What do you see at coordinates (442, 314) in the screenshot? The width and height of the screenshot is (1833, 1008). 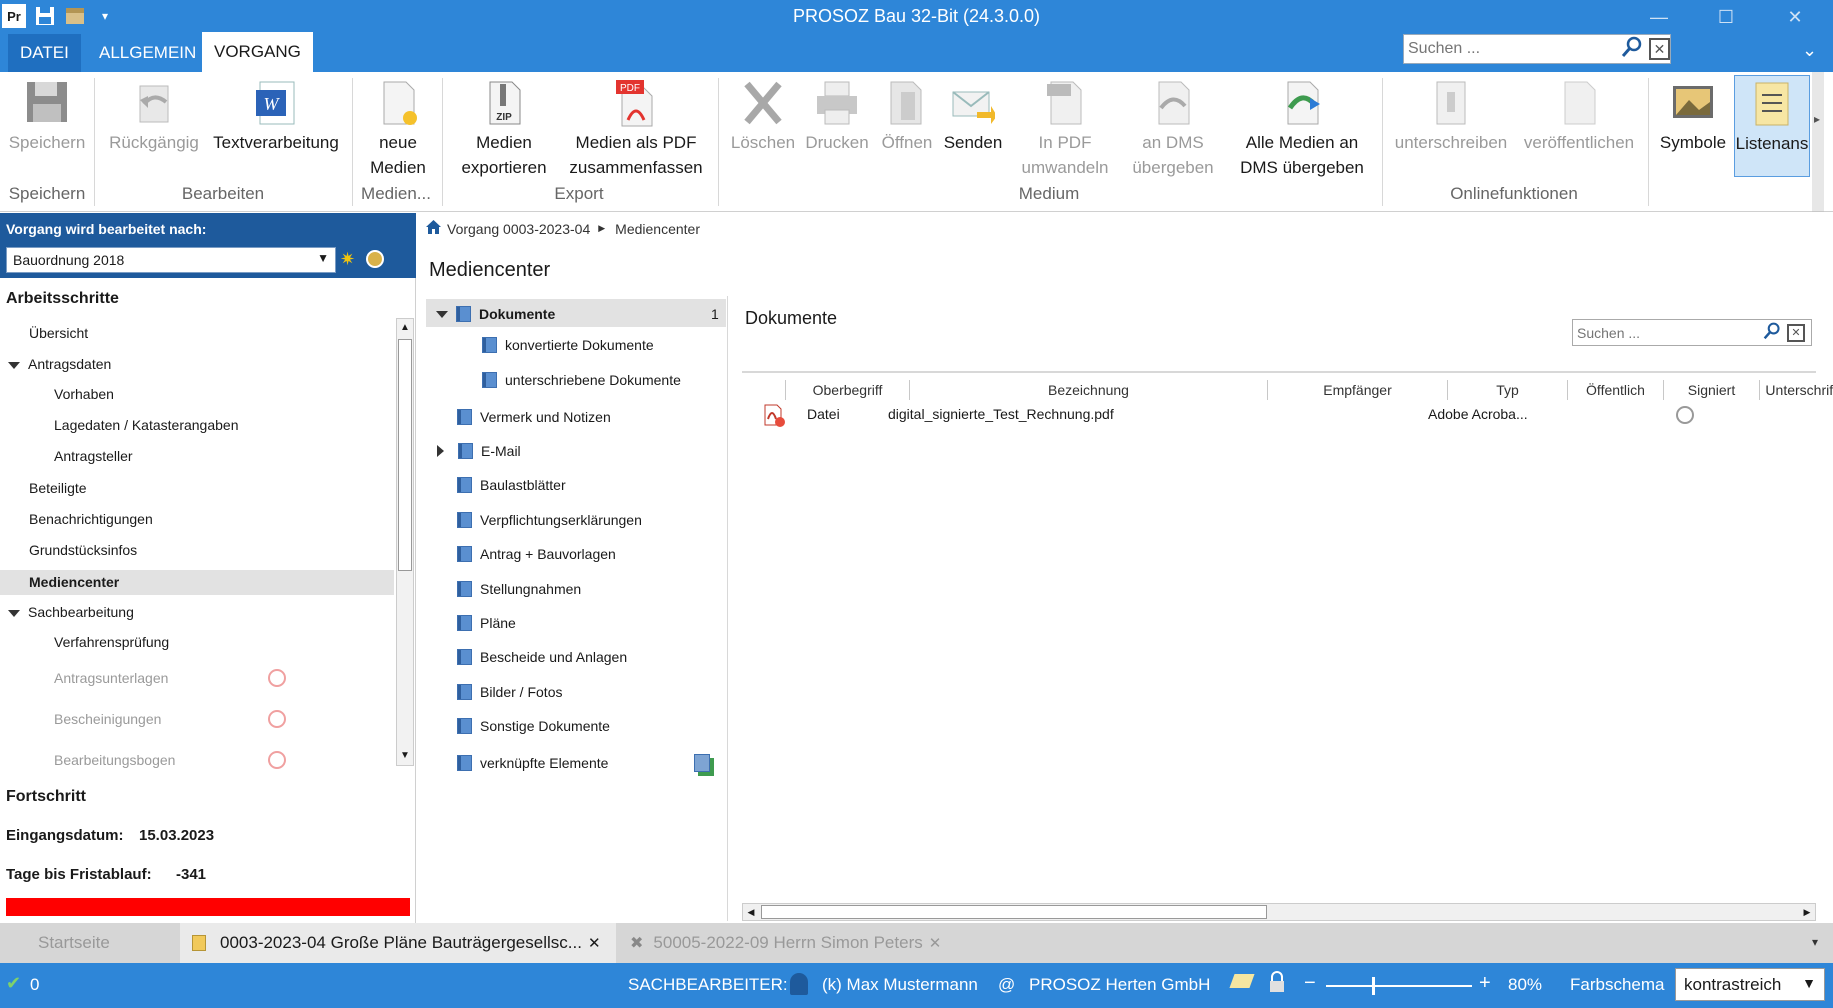 I see `collapse-icon` at bounding box center [442, 314].